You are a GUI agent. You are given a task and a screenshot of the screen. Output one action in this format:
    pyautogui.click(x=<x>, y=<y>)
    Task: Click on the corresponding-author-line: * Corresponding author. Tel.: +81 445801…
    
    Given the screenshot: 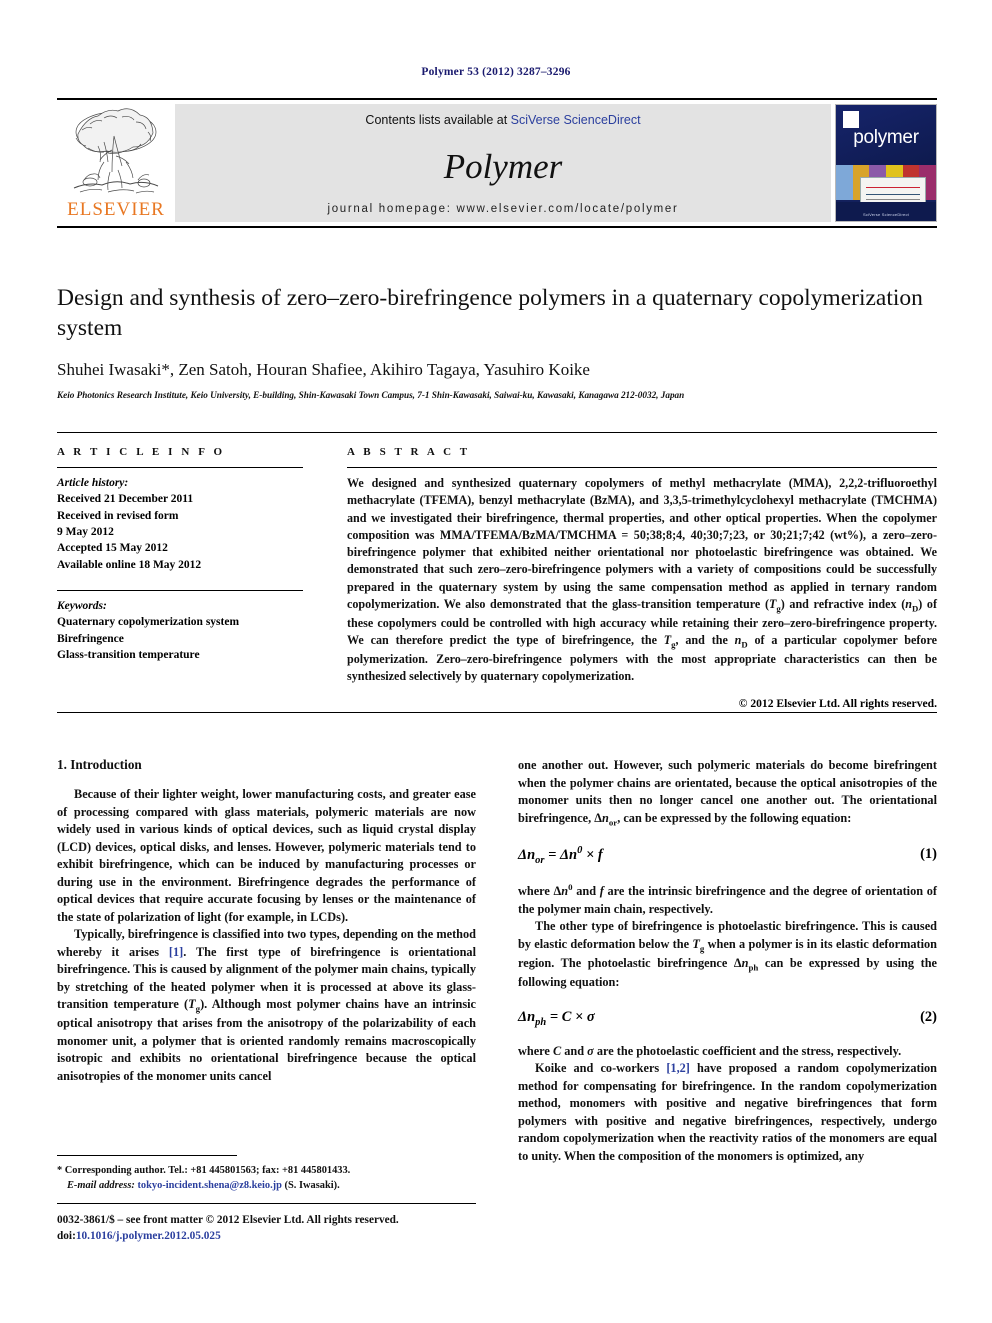 What is the action you would take?
    pyautogui.click(x=204, y=1170)
    